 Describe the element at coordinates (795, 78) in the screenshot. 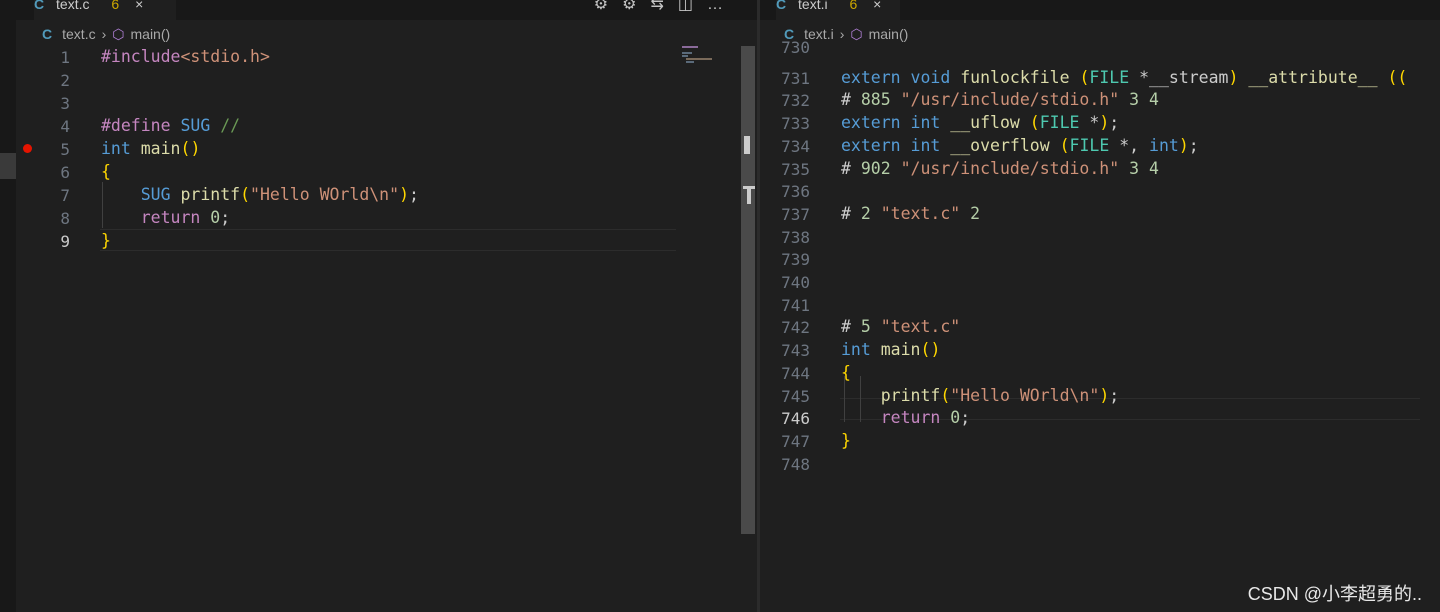

I see `line-number: 731` at that location.